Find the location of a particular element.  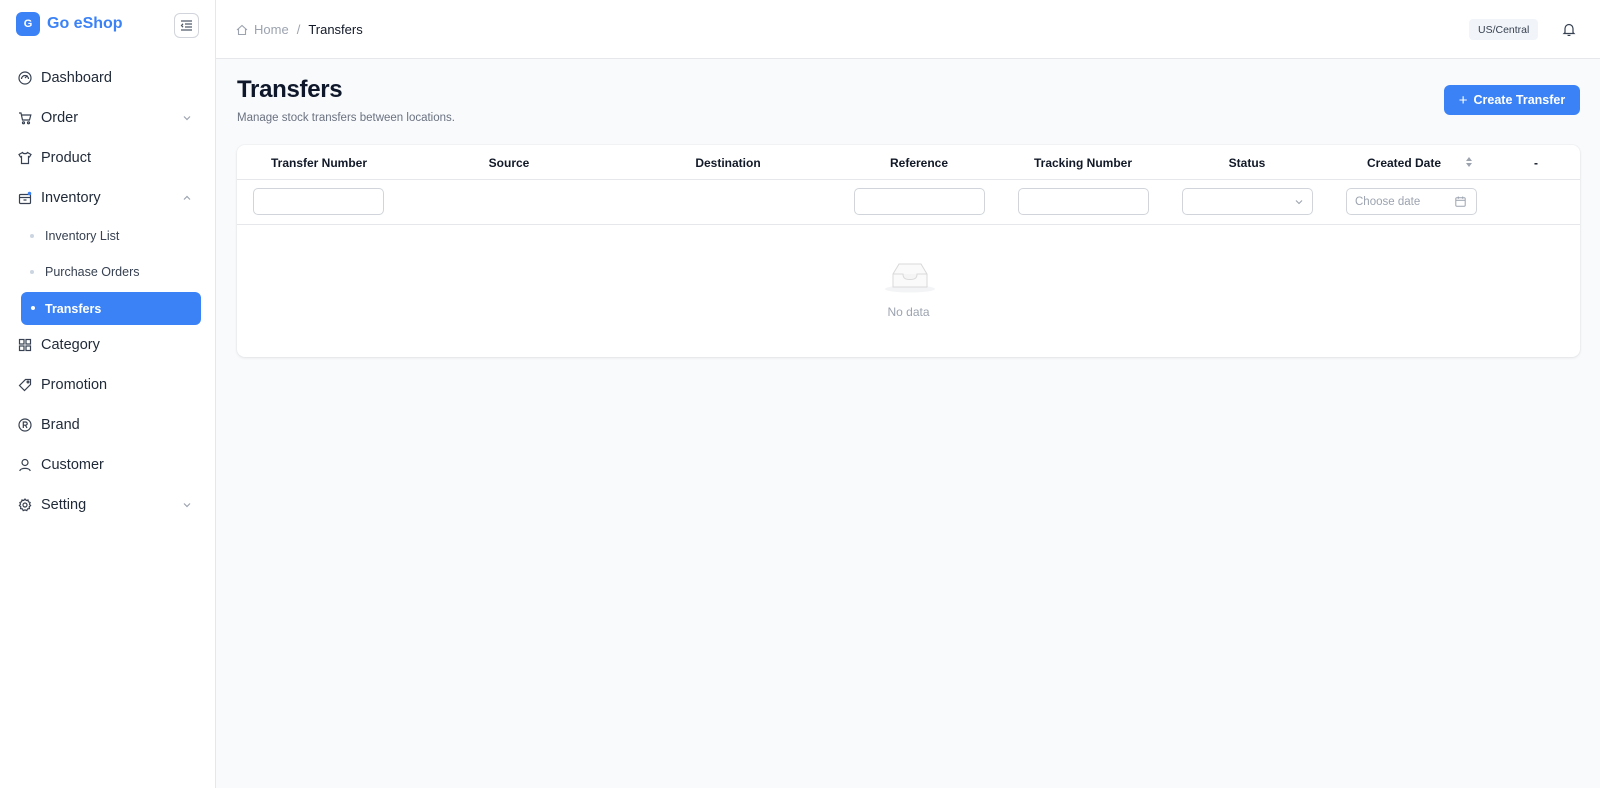

sidebar-subitem-inventory-list: Inventory List is located at coordinates (107, 236).